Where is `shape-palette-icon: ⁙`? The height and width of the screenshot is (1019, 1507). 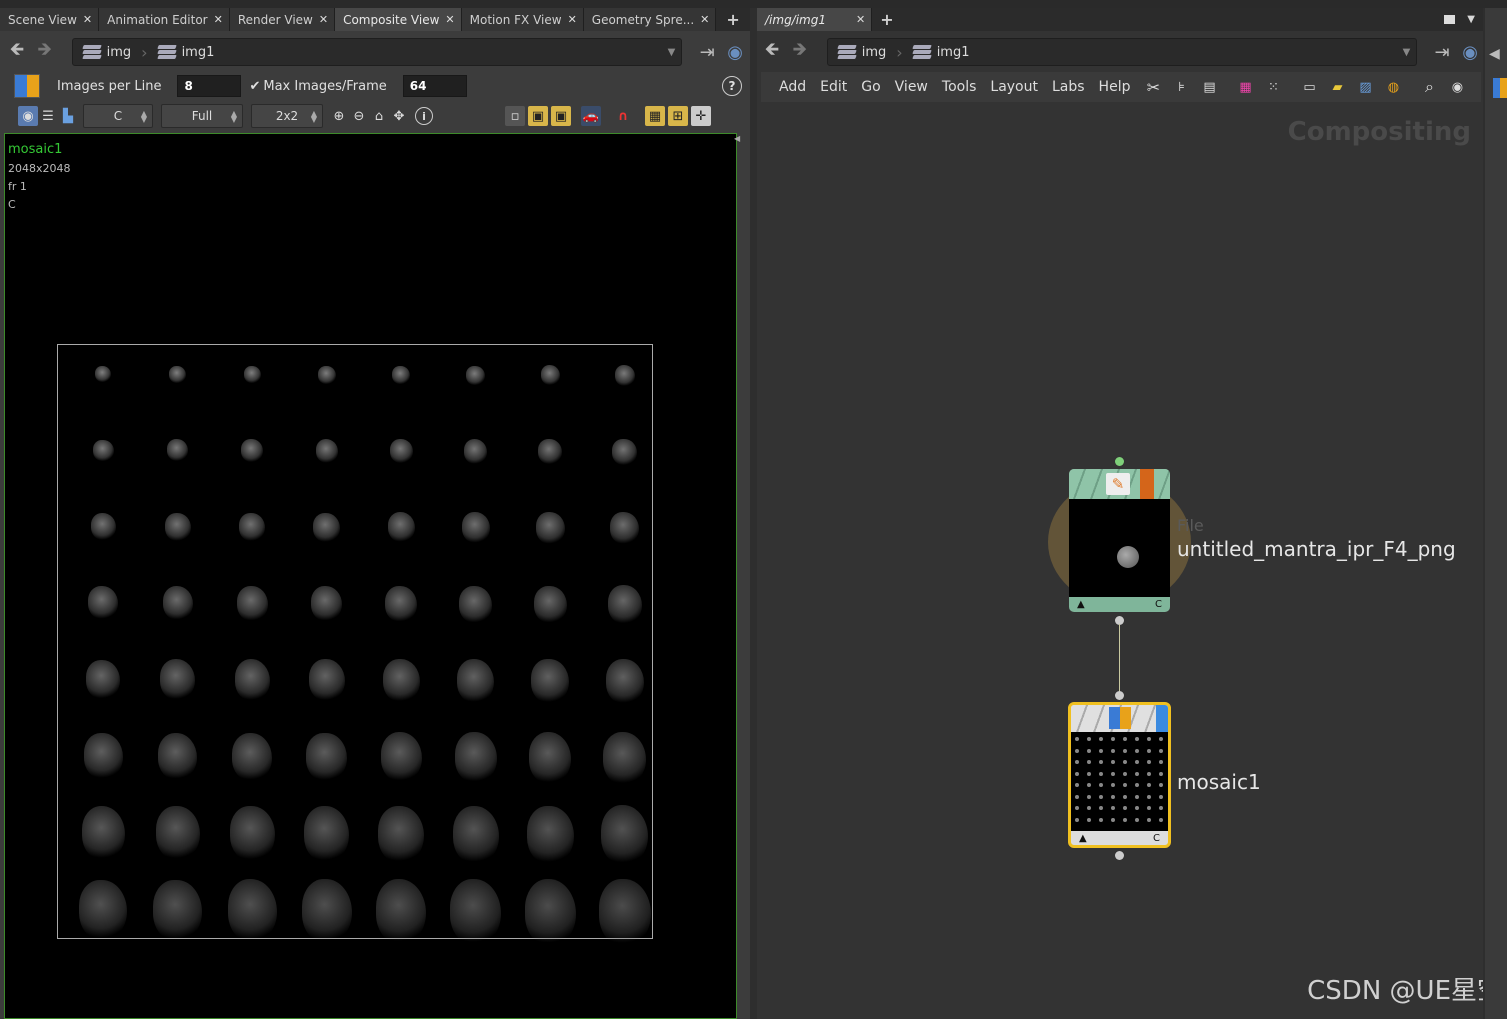
shape-palette-icon: ⁙ is located at coordinates (1273, 87).